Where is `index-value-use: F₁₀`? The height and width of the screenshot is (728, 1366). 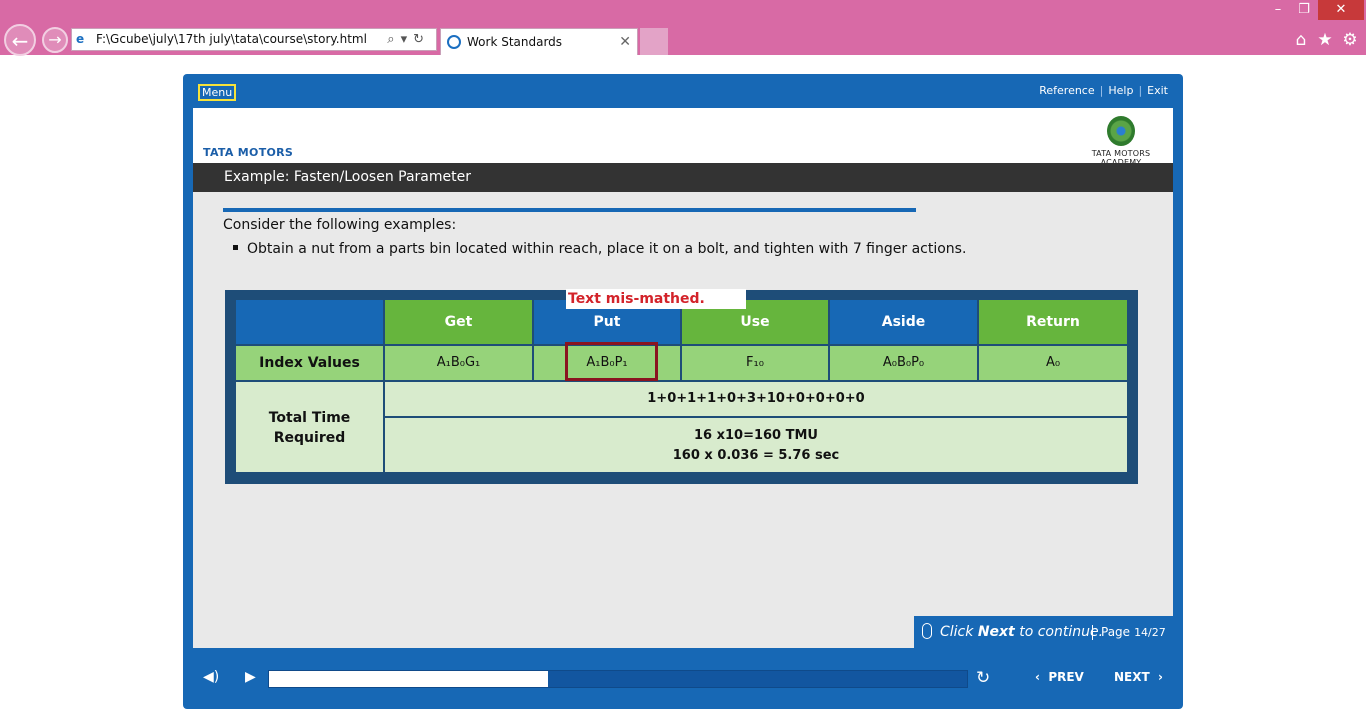
index-value-use: F₁₀ is located at coordinates (755, 363).